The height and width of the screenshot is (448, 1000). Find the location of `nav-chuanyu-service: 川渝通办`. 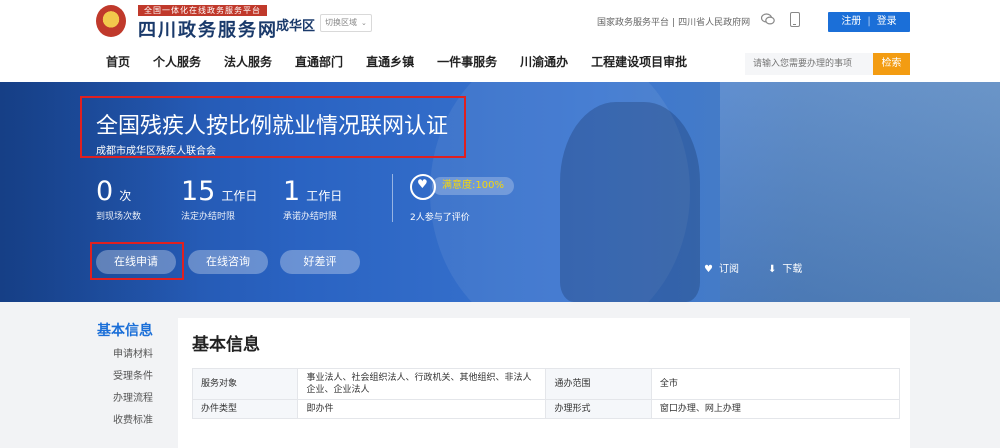

nav-chuanyu-service: 川渝通办 is located at coordinates (544, 63).